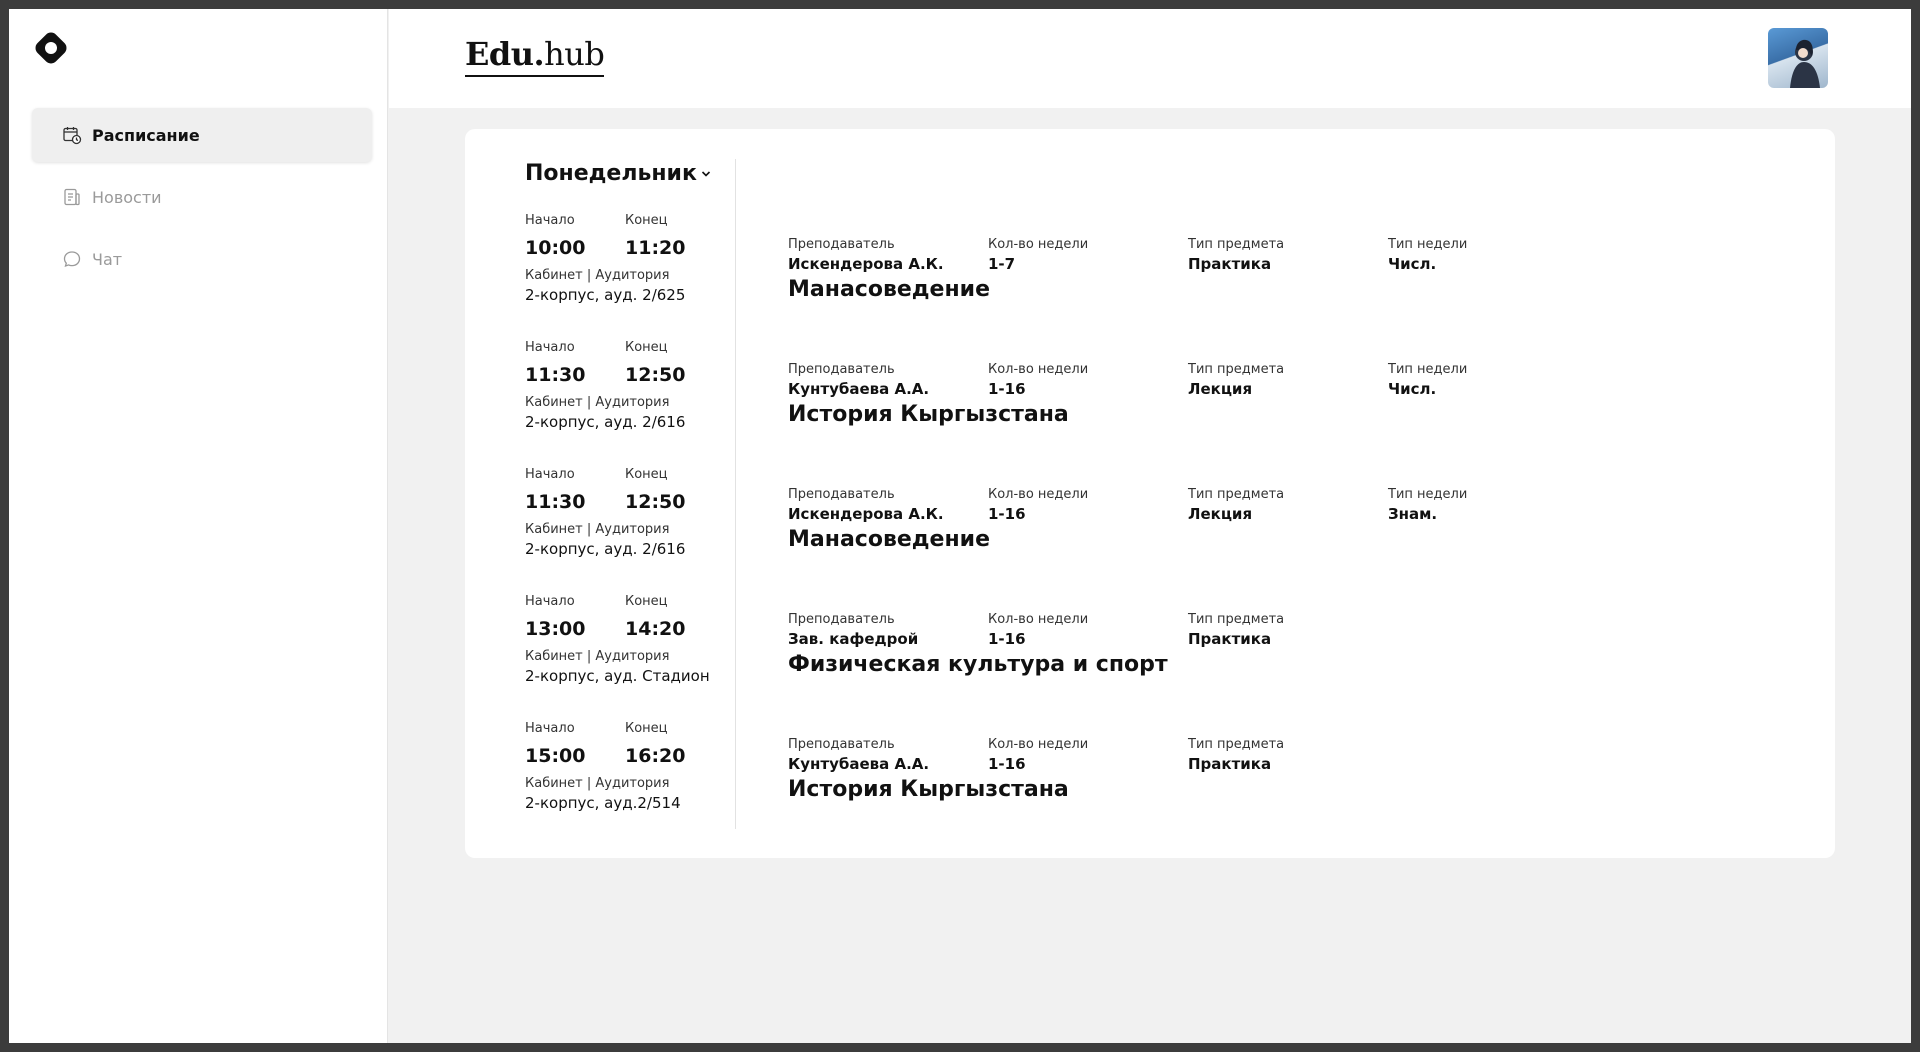 This screenshot has width=1920, height=1052. Describe the element at coordinates (574, 54) in the screenshot. I see `brand-light: hub` at that location.